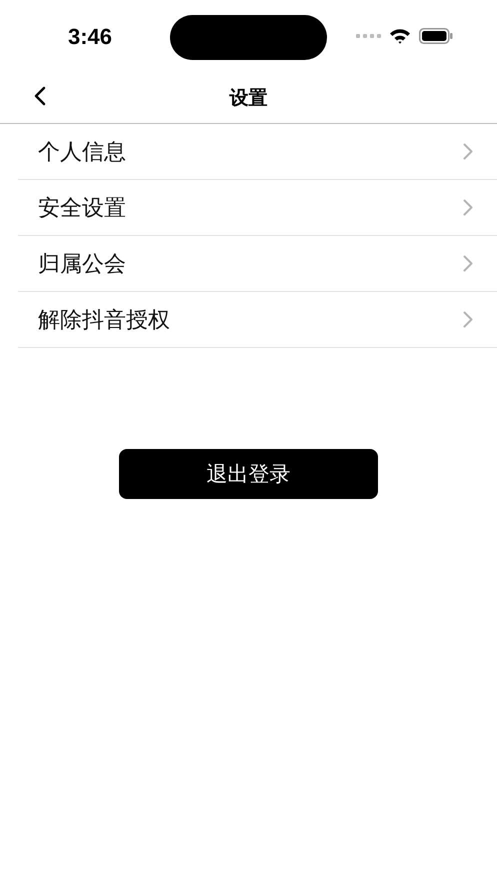 The height and width of the screenshot is (883, 497). I want to click on wifi-icon, so click(400, 36).